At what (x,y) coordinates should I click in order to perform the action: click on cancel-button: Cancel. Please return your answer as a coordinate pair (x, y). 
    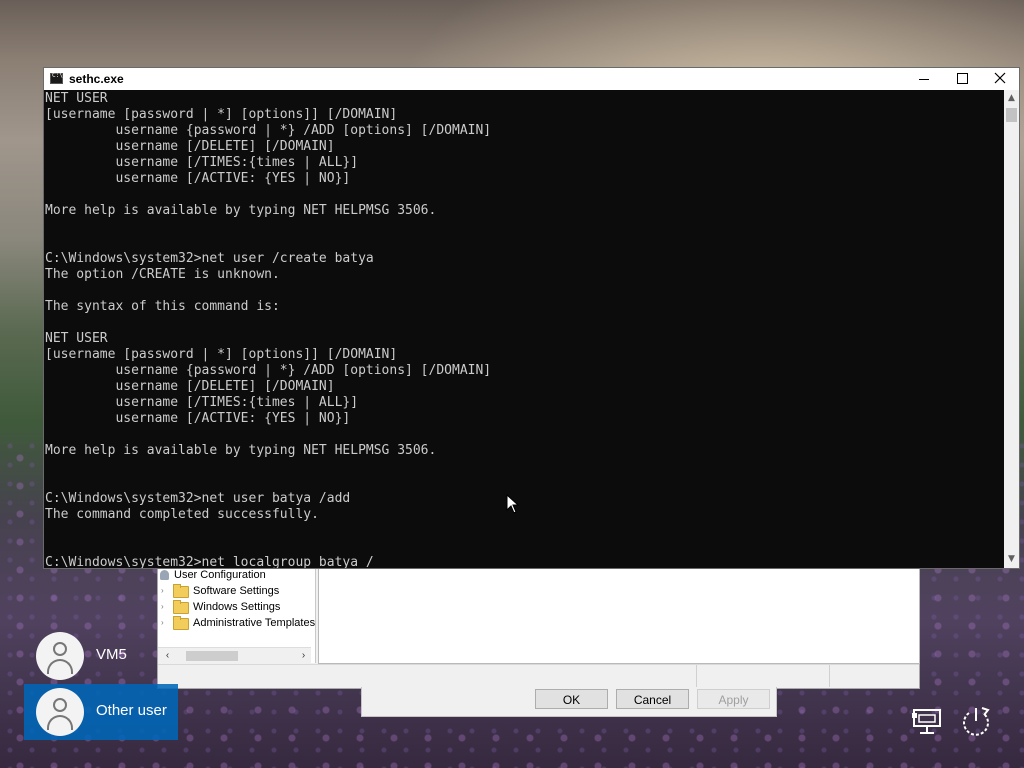
    Looking at the image, I should click on (652, 699).